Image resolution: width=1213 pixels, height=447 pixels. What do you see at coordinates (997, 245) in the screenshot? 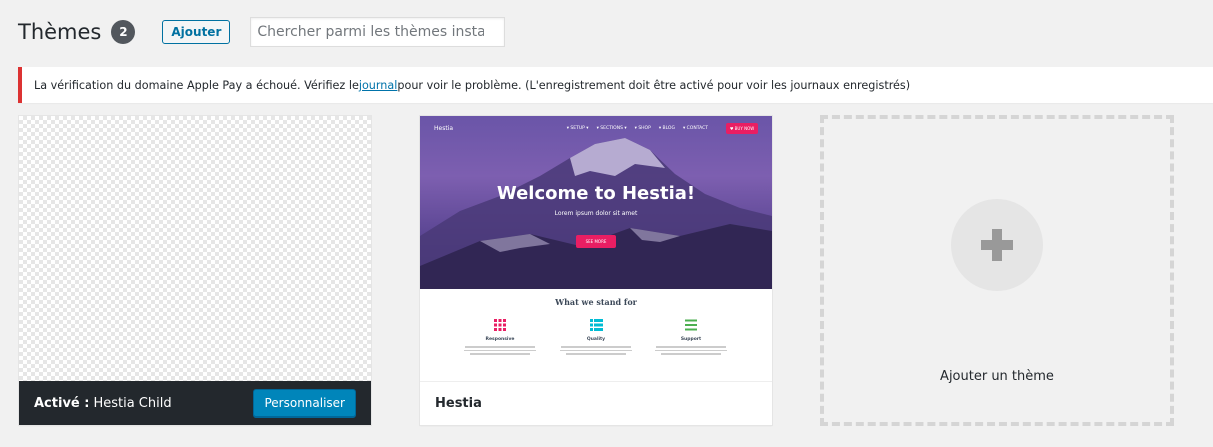
I see `plus-icon` at bounding box center [997, 245].